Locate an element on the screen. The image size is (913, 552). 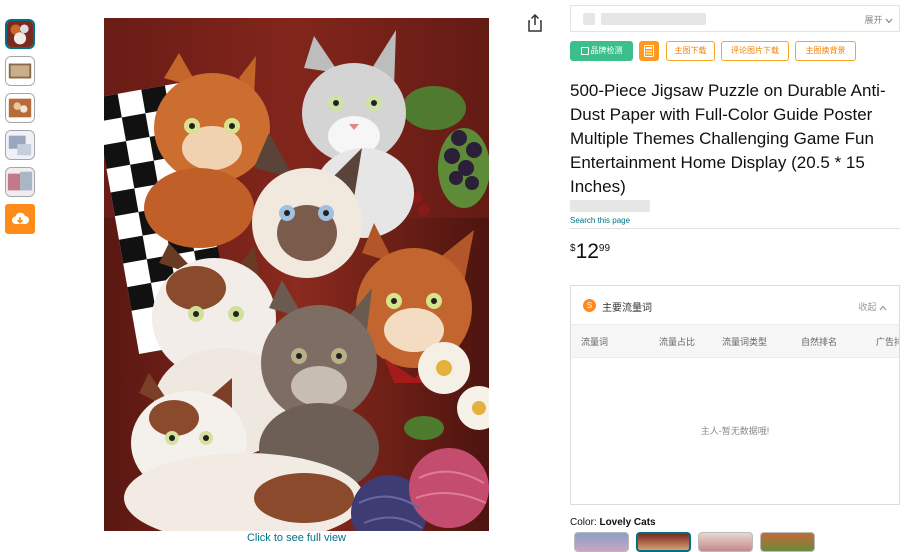
traffic-logo-icon: S is located at coordinates (589, 305).